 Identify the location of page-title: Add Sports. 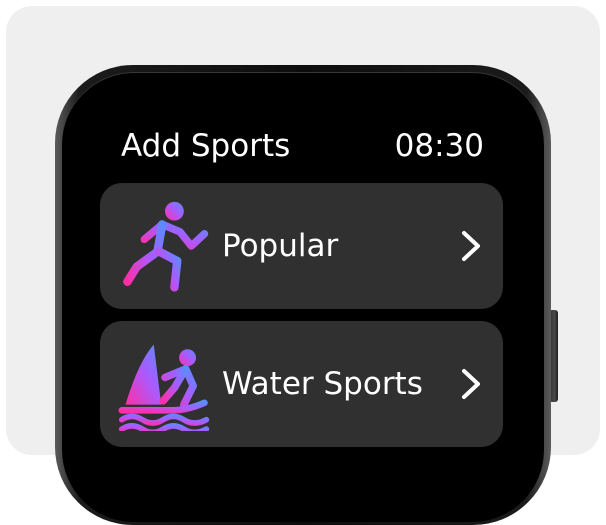
(206, 146).